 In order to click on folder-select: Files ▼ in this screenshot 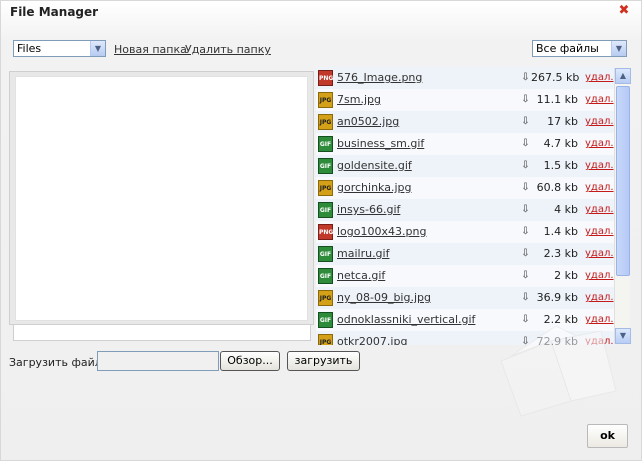, I will do `click(59, 48)`.